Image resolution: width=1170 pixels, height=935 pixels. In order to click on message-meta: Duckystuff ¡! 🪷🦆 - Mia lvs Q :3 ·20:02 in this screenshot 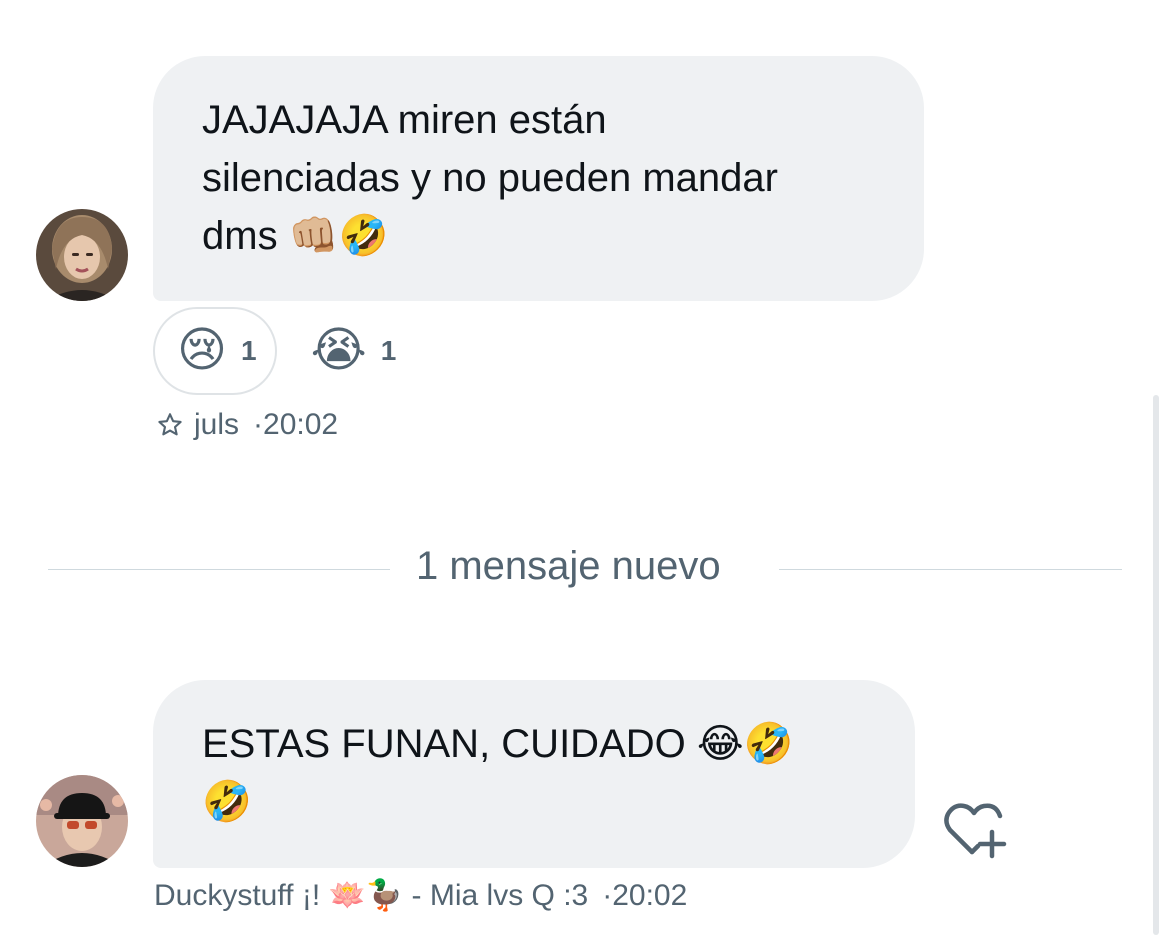, I will do `click(420, 895)`.